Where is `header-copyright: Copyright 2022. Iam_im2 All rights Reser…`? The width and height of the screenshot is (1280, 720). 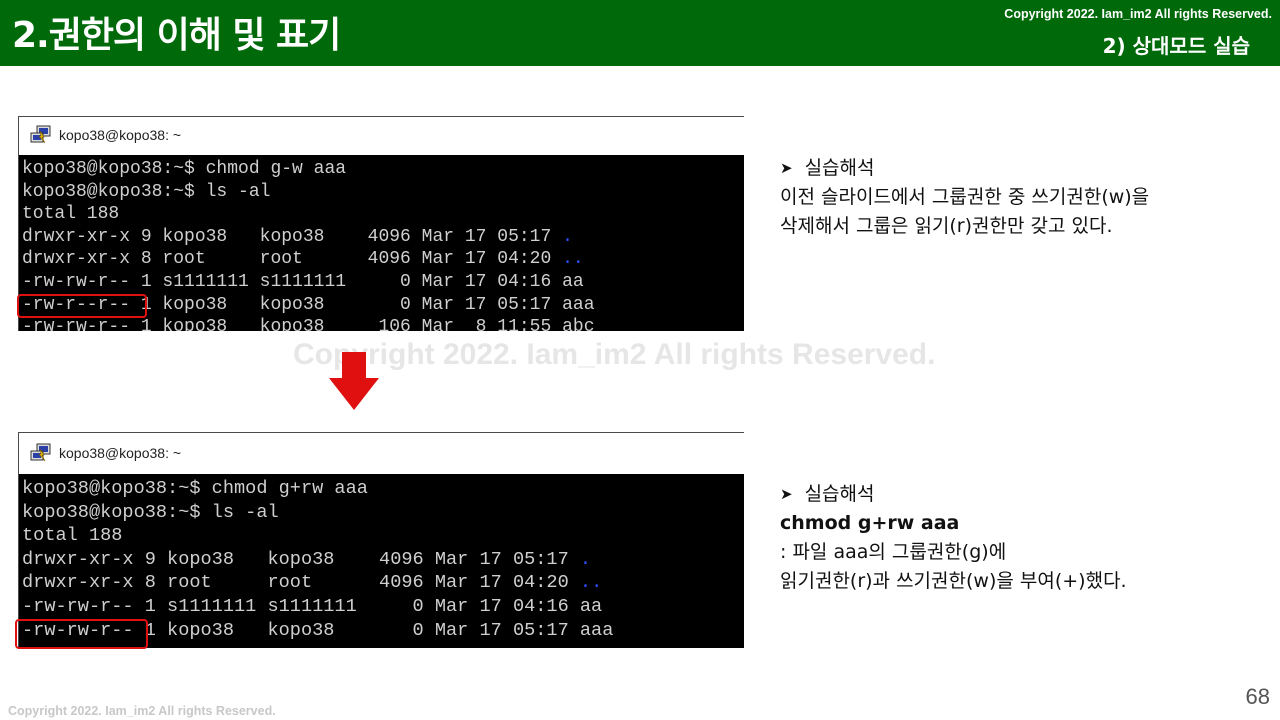 header-copyright: Copyright 2022. Iam_im2 All rights Reser… is located at coordinates (1138, 14).